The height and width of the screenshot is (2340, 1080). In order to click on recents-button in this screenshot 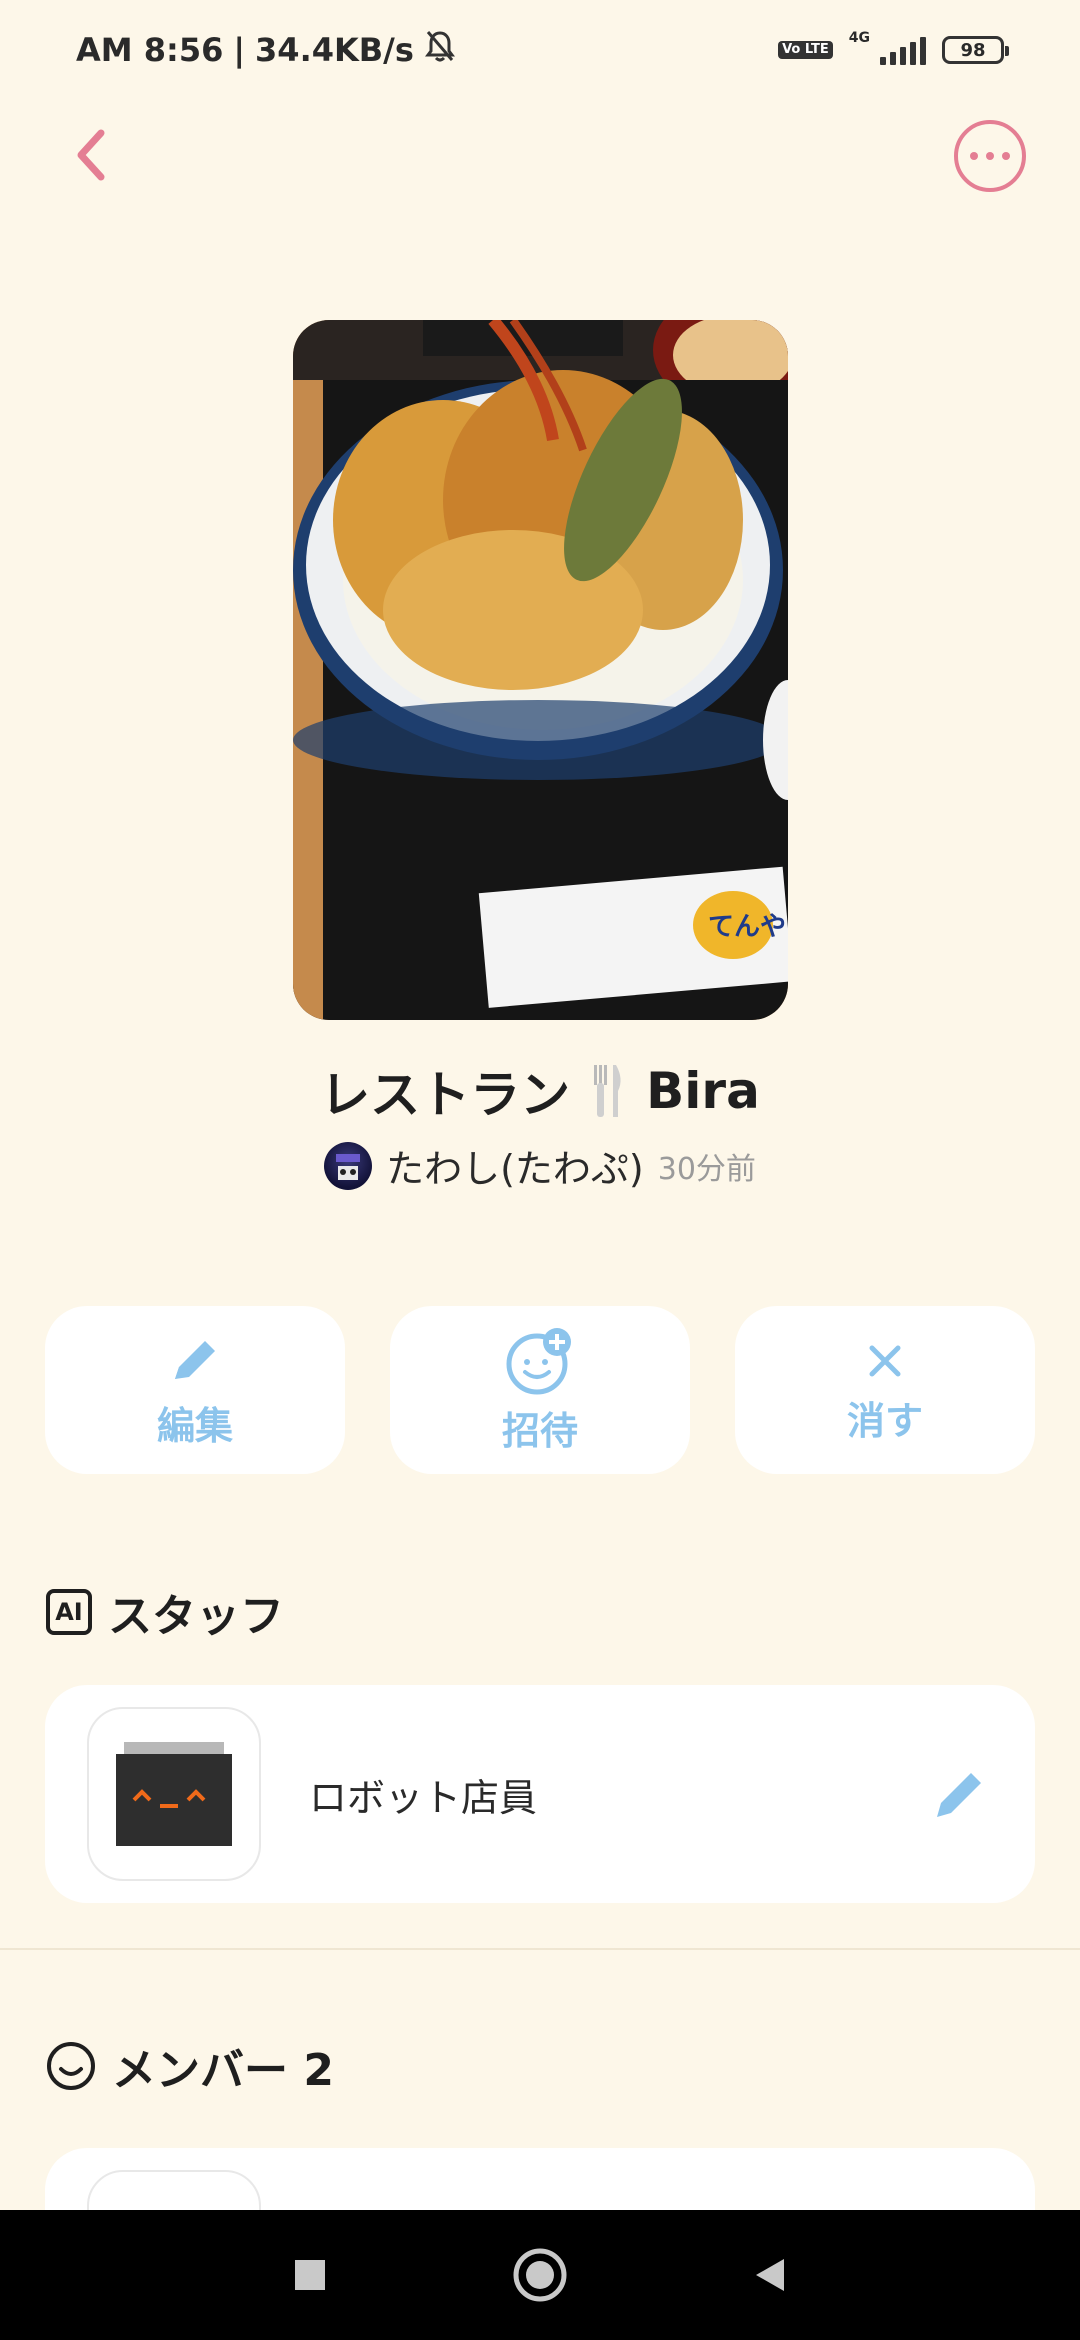, I will do `click(310, 2275)`.